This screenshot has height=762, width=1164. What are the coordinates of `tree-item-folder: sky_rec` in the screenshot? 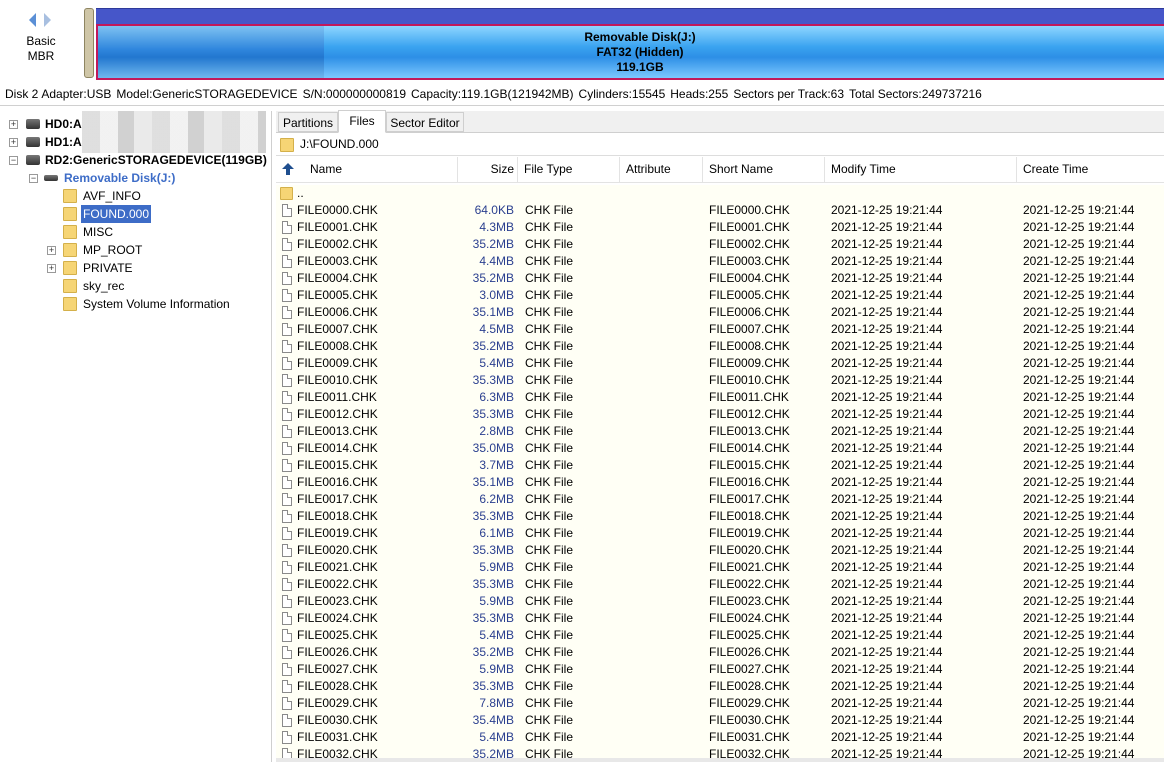 It's located at (135, 286).